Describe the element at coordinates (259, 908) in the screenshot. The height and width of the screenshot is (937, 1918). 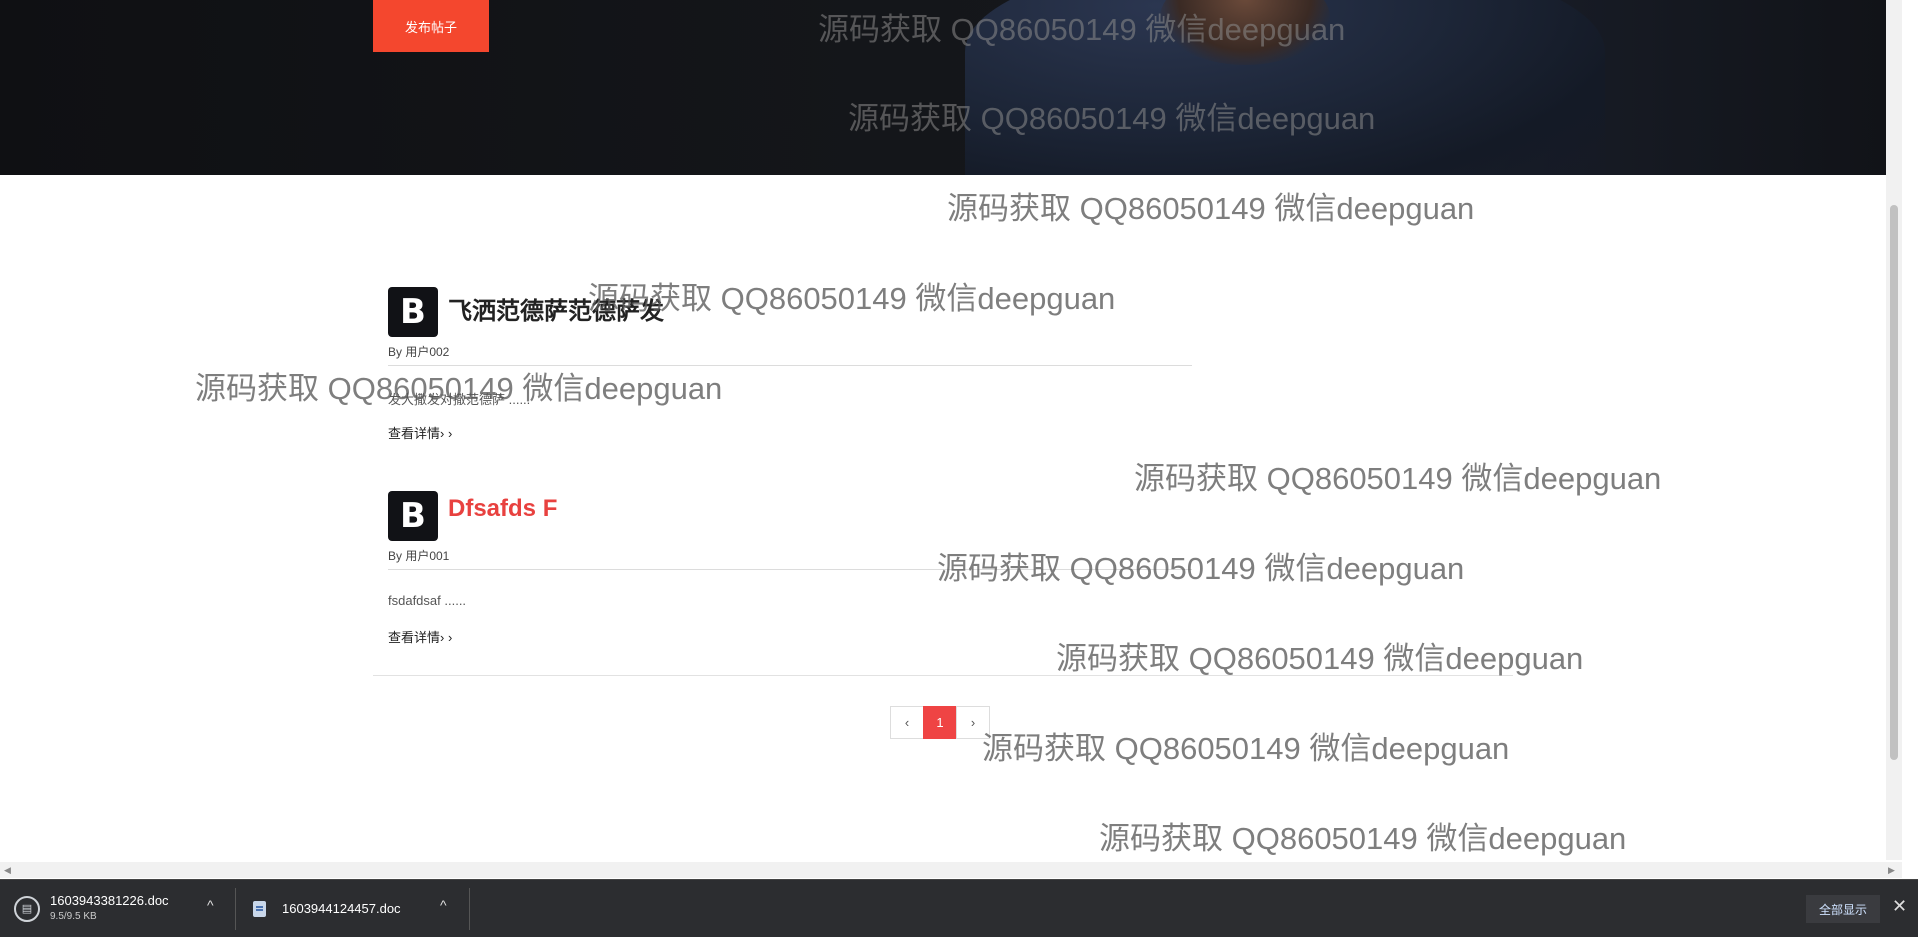
I see `doc-file-icon` at that location.